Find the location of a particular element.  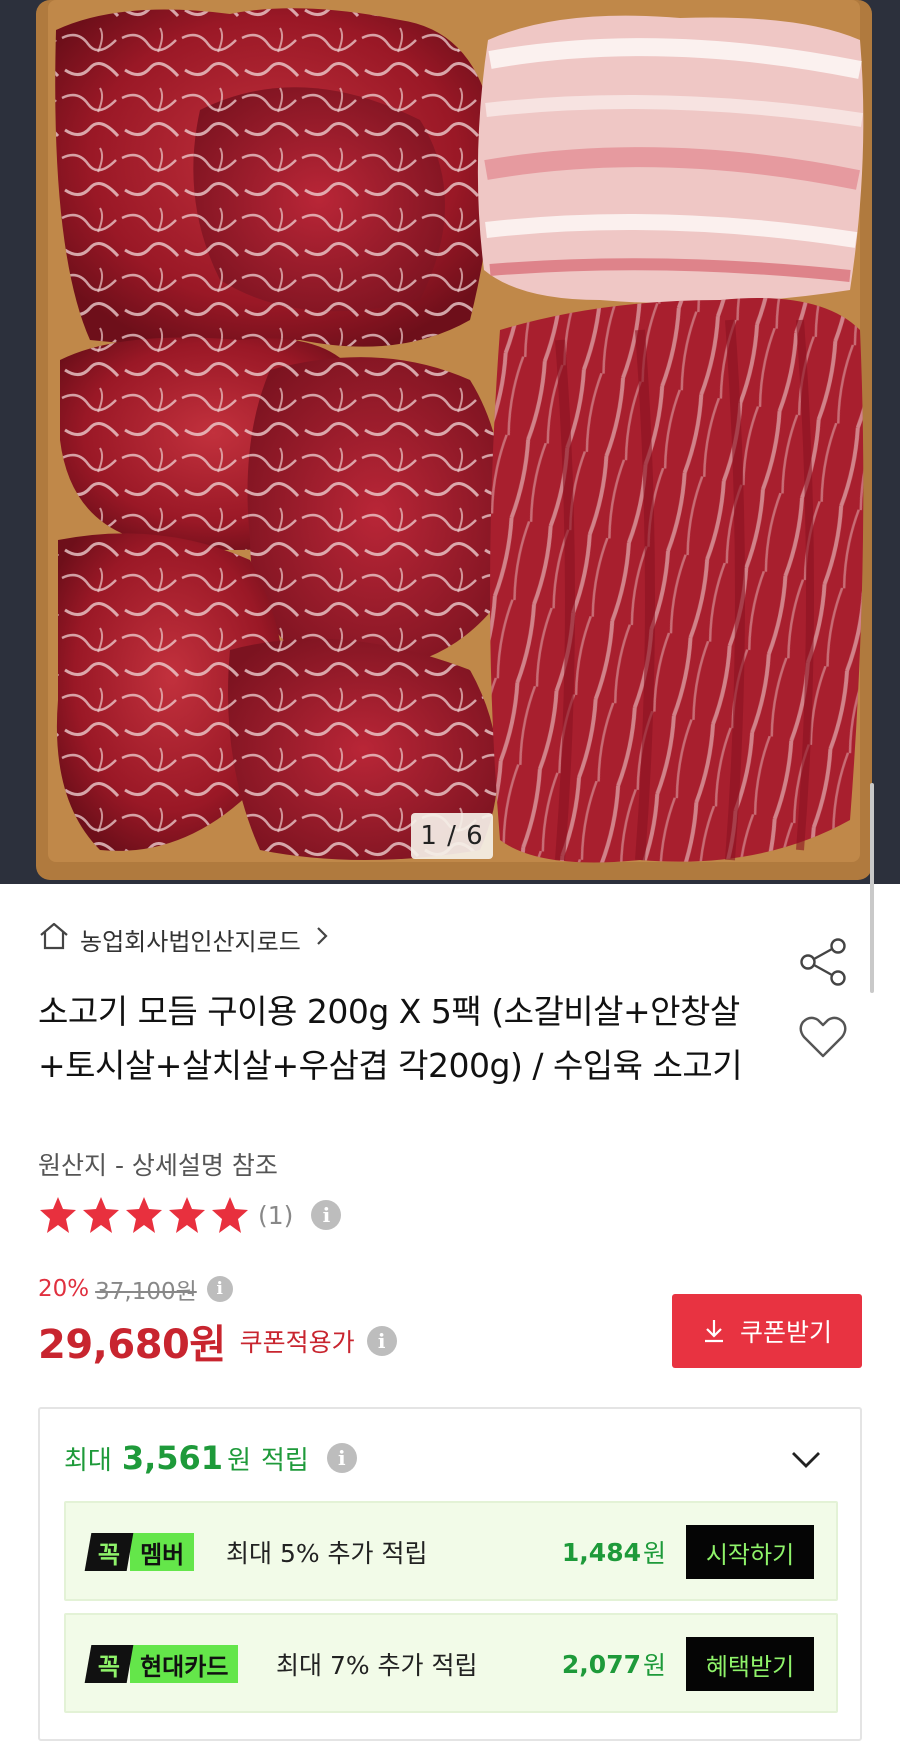

rating-stars is located at coordinates (144, 1215).